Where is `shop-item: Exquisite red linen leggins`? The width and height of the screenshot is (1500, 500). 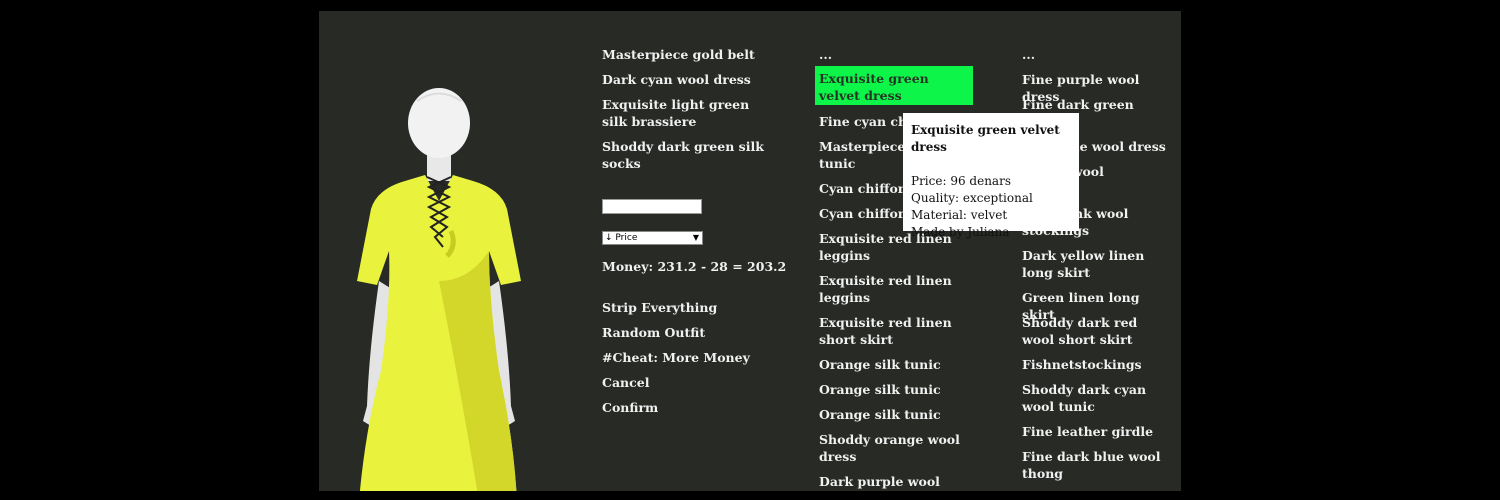
shop-item: Exquisite red linen leggins is located at coordinates (894, 289).